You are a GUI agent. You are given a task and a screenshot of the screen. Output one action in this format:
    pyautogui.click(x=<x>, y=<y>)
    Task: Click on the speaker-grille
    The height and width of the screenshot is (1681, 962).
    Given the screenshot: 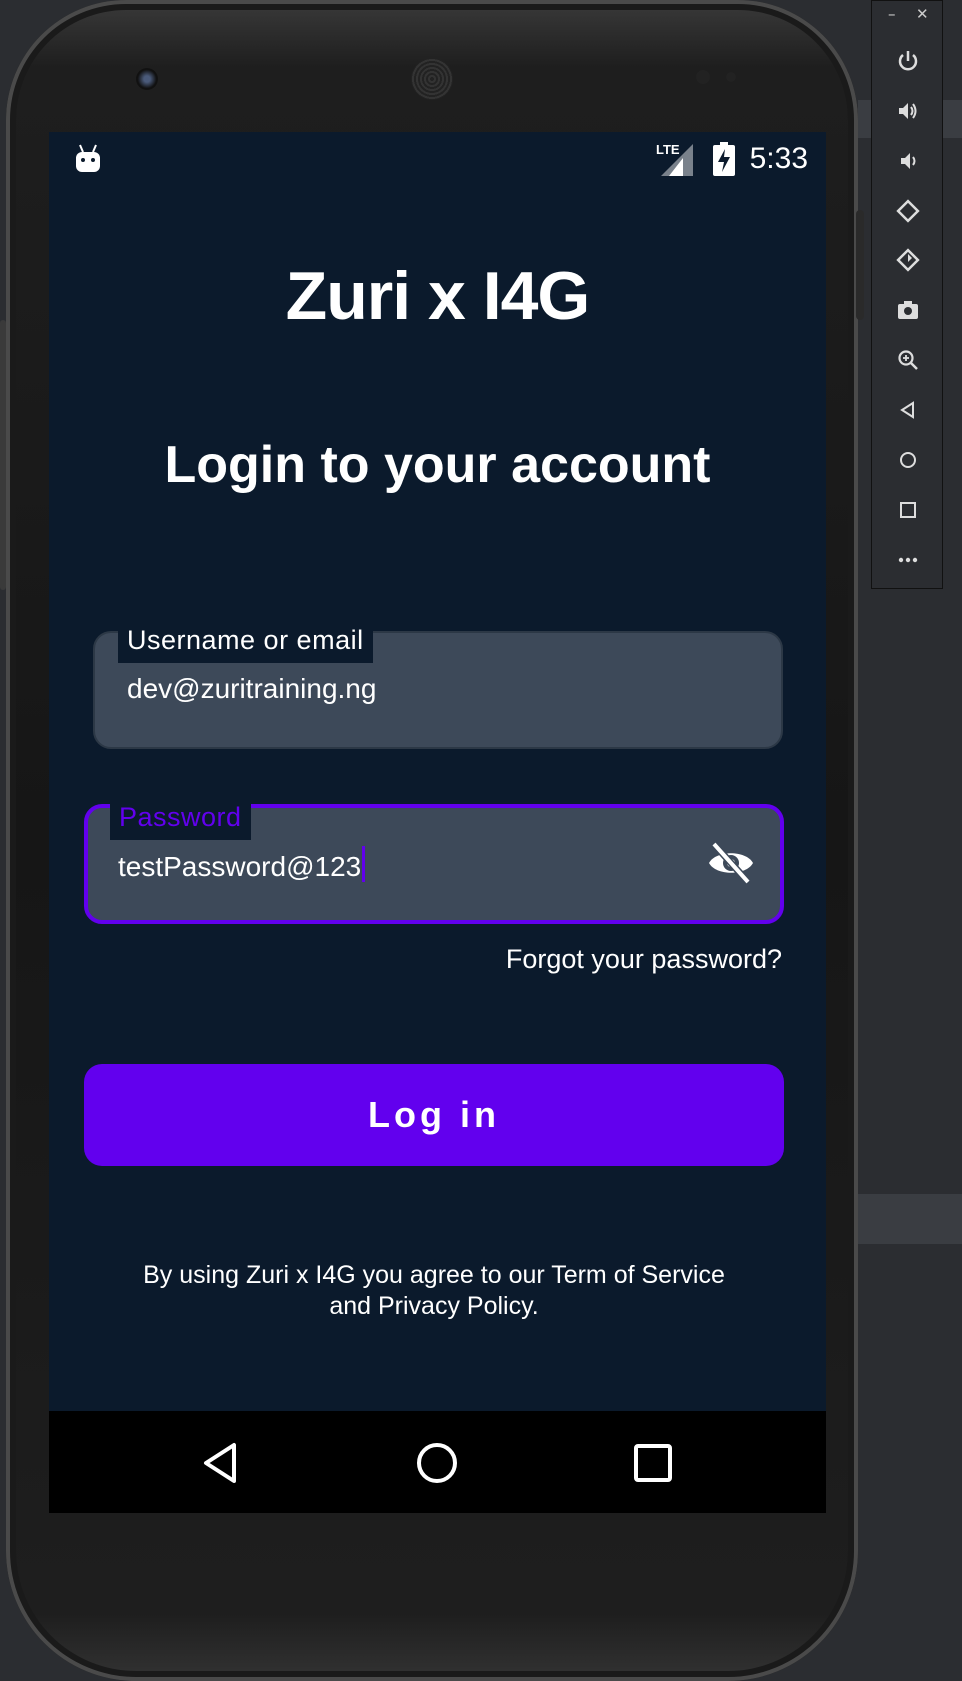 What is the action you would take?
    pyautogui.click(x=432, y=79)
    